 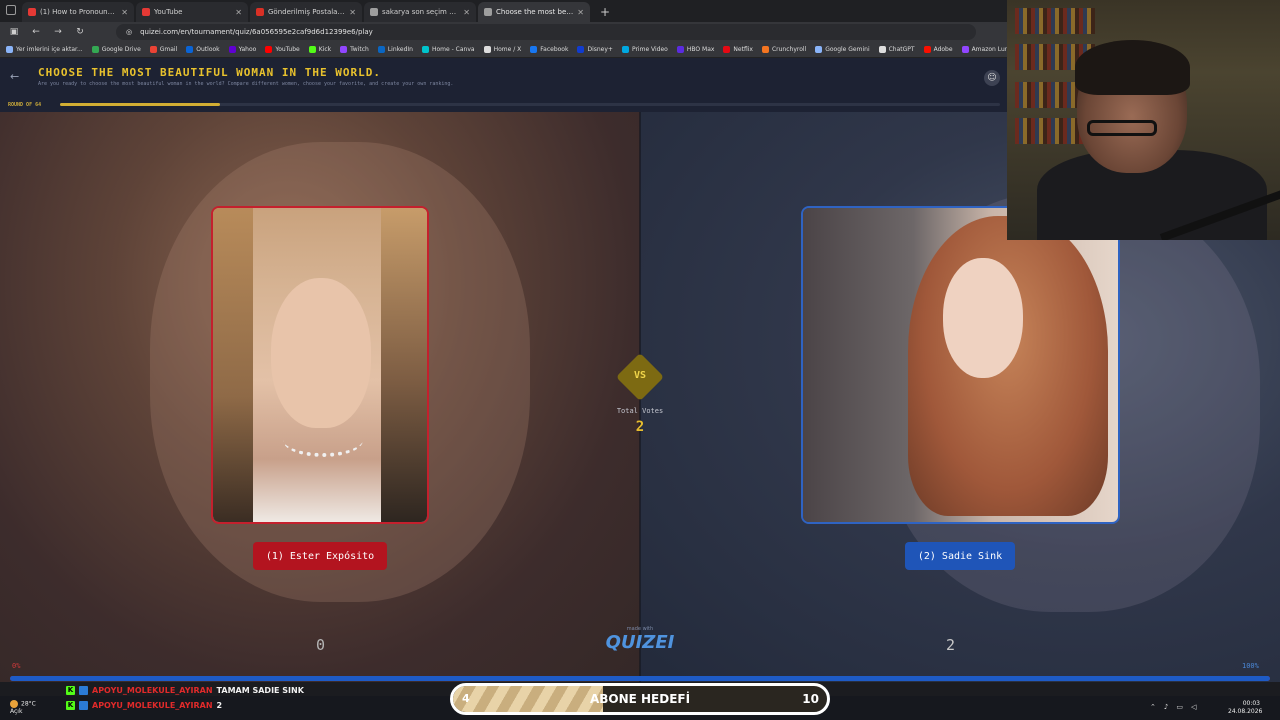 I want to click on round-progress-fill, so click(x=140, y=104).